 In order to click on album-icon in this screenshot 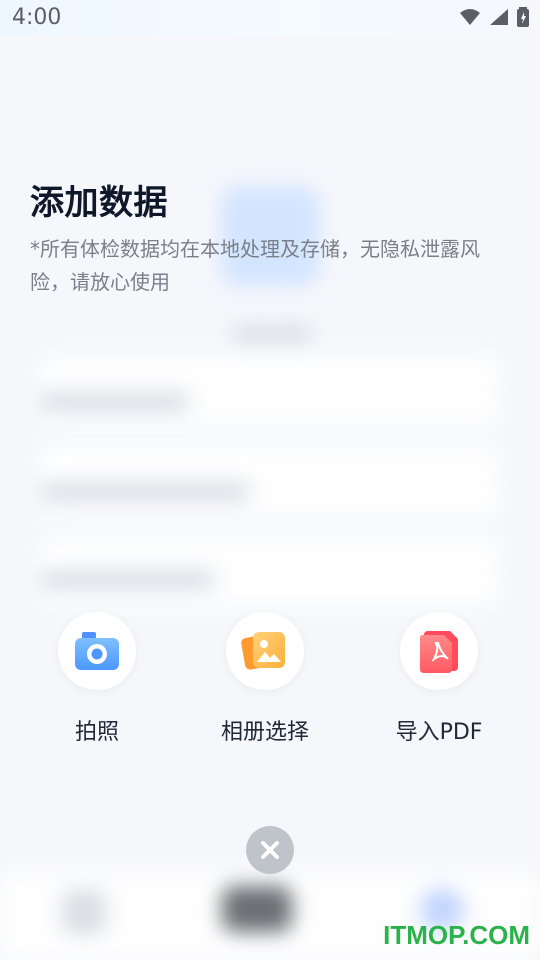, I will do `click(263, 651)`.